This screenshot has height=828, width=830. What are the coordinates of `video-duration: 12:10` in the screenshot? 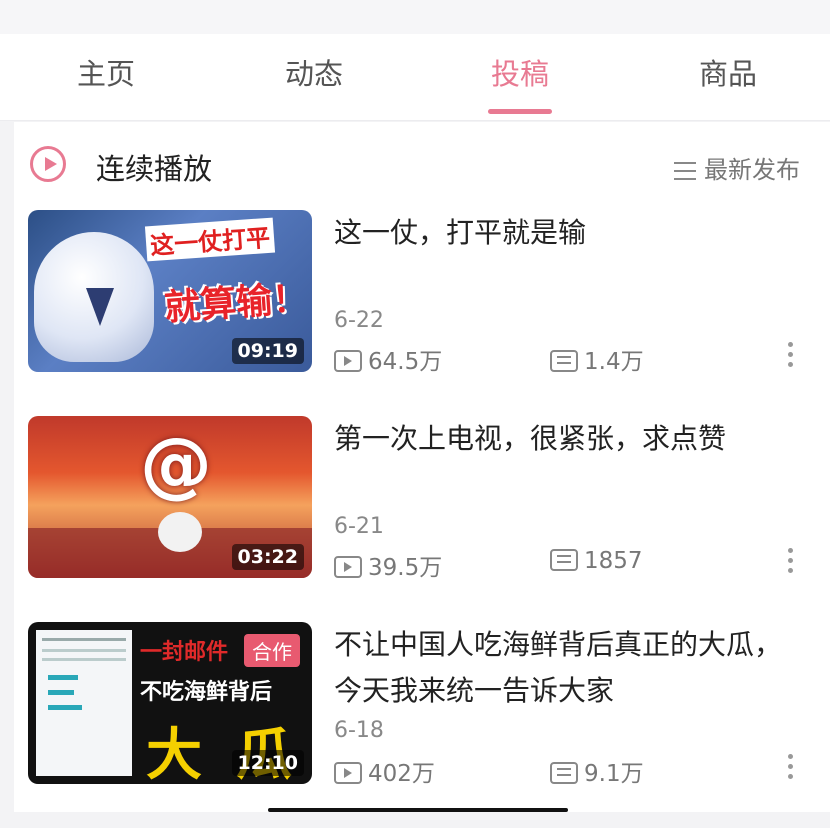 It's located at (267, 763).